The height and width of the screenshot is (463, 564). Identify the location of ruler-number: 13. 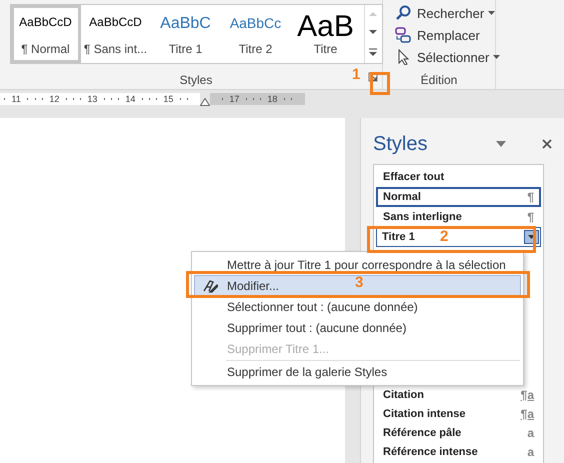
(92, 99).